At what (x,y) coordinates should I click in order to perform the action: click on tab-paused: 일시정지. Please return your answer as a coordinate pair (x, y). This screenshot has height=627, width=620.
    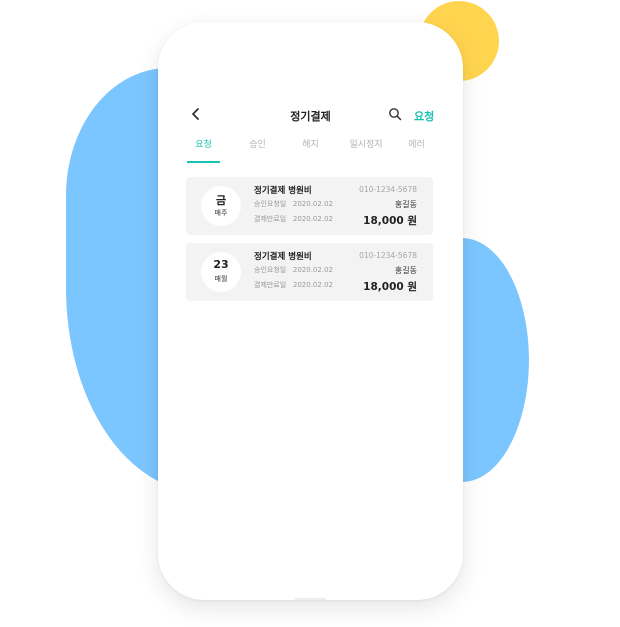
    Looking at the image, I should click on (366, 143).